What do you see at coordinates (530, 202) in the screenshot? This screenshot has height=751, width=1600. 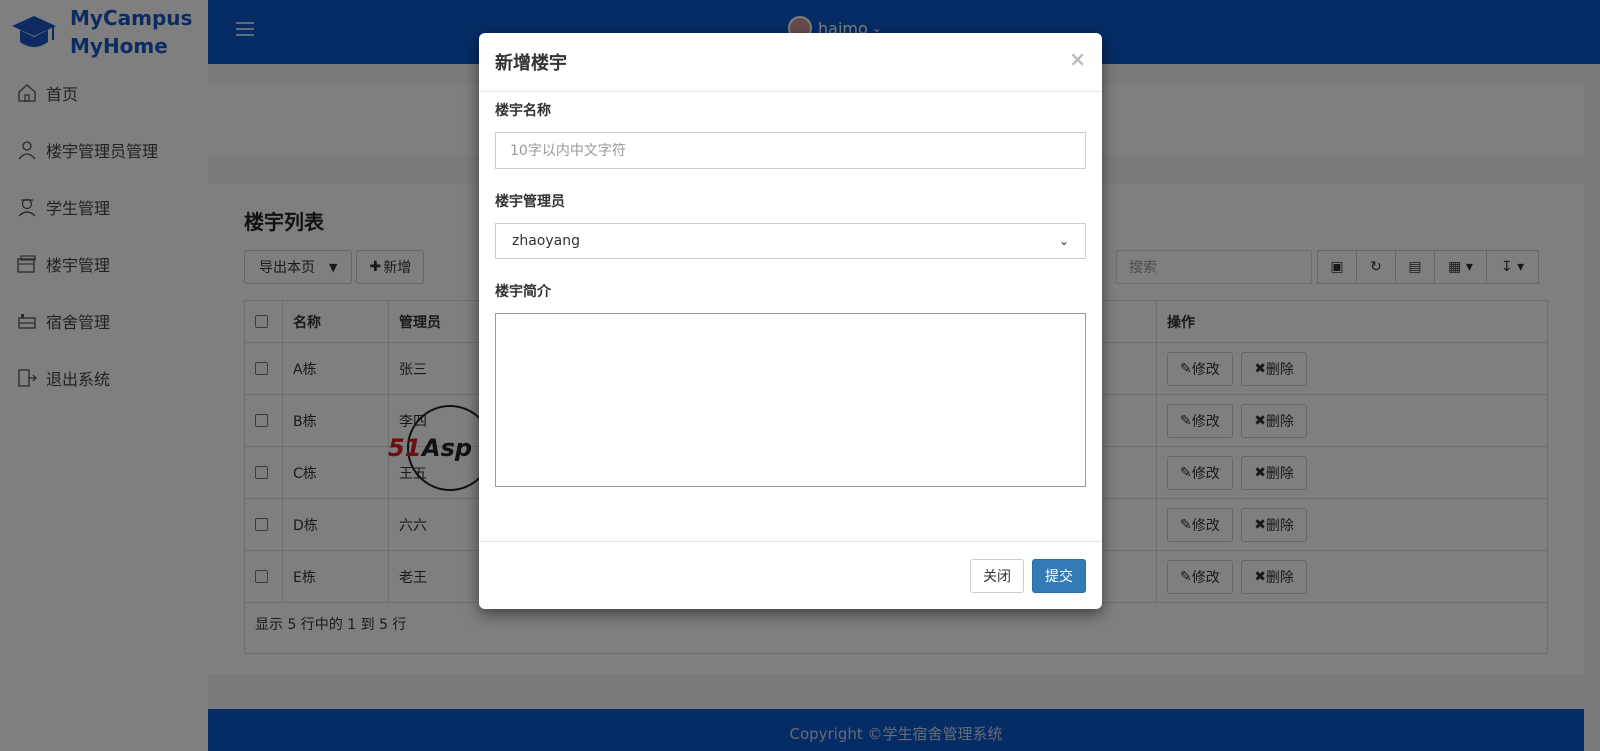 I see `building-admin-label: 楼宇管理员` at bounding box center [530, 202].